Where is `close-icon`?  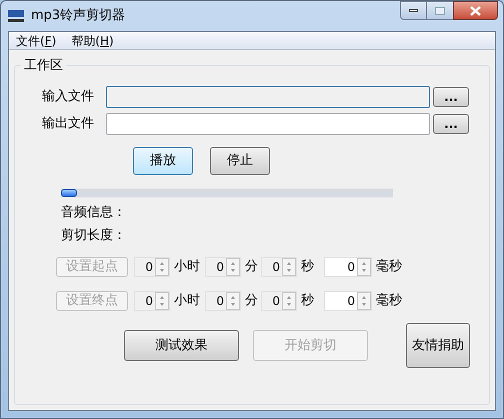
close-icon is located at coordinates (475, 11).